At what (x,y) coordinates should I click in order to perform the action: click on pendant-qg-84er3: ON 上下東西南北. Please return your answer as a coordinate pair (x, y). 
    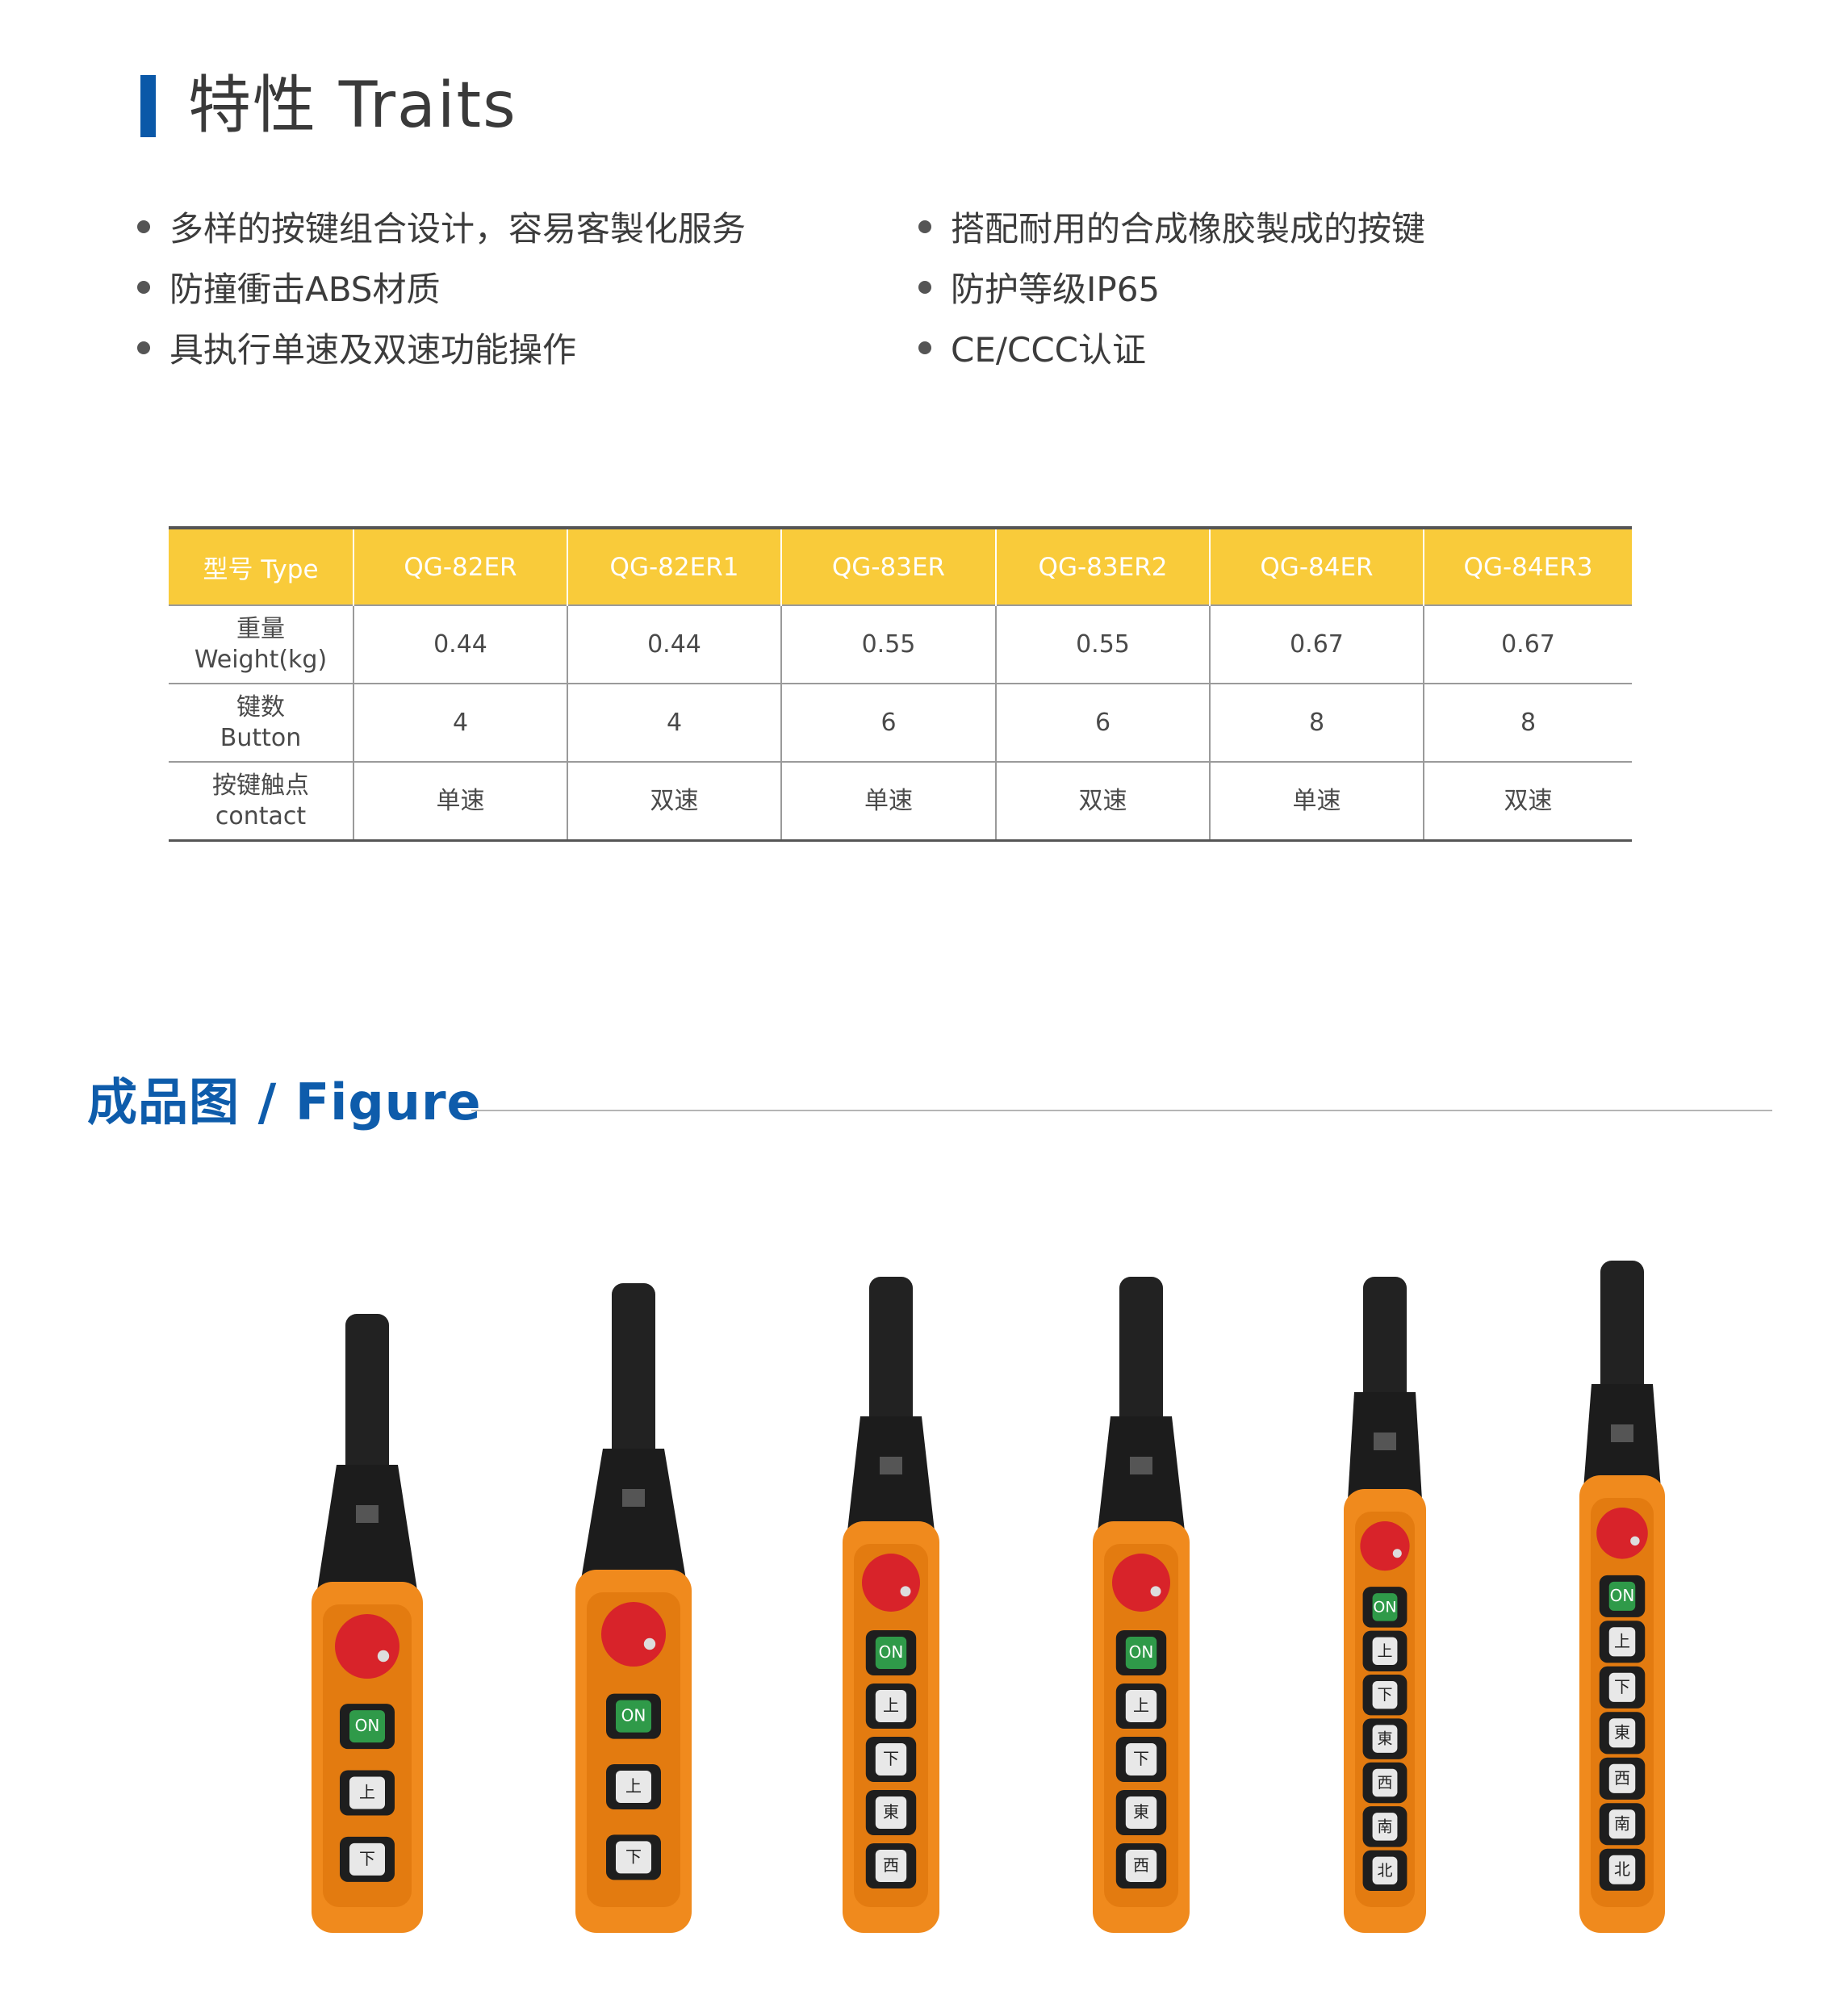
    Looking at the image, I should click on (1622, 1597).